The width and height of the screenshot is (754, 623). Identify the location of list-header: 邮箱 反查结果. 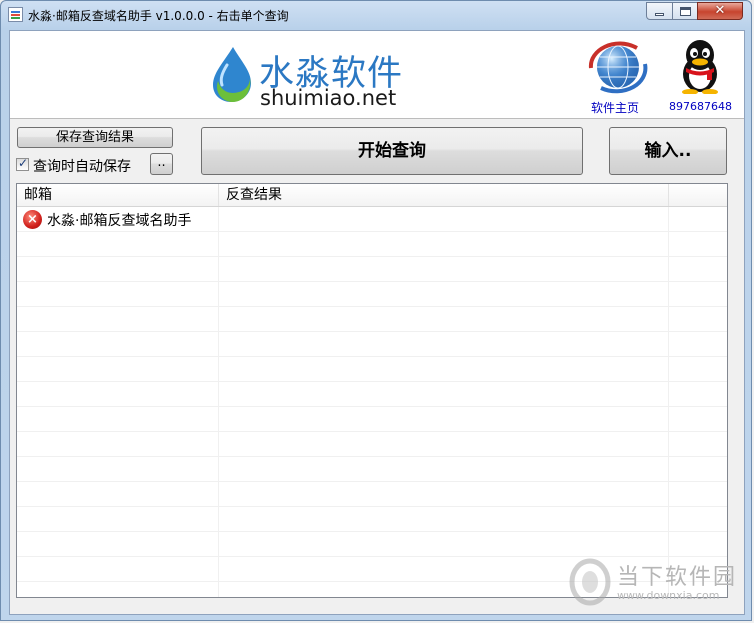
(372, 195).